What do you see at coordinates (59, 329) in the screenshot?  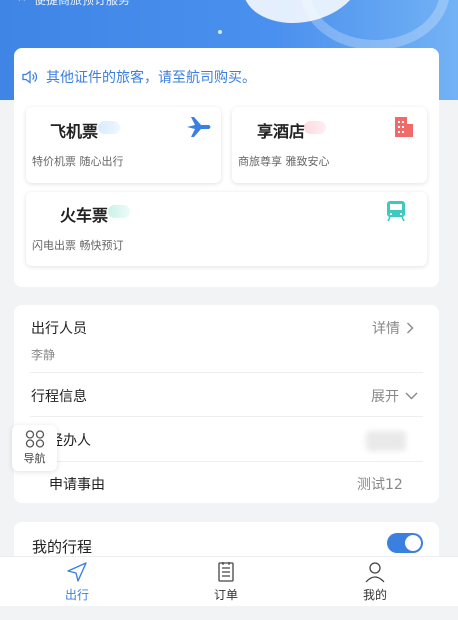 I see `traveler-label: 出行人员` at bounding box center [59, 329].